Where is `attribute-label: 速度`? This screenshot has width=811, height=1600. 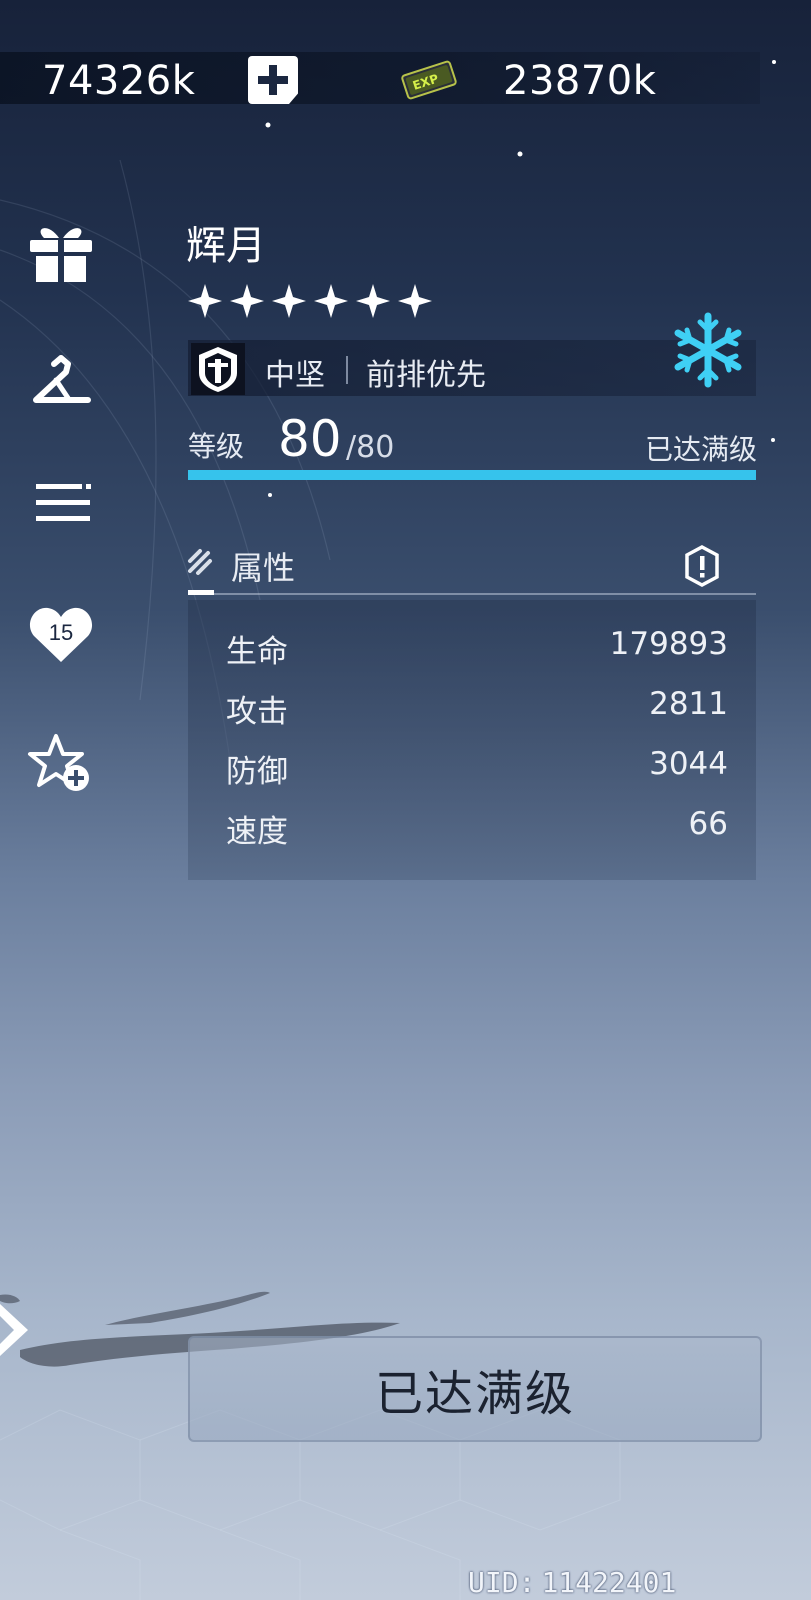
attribute-label: 速度 is located at coordinates (257, 832).